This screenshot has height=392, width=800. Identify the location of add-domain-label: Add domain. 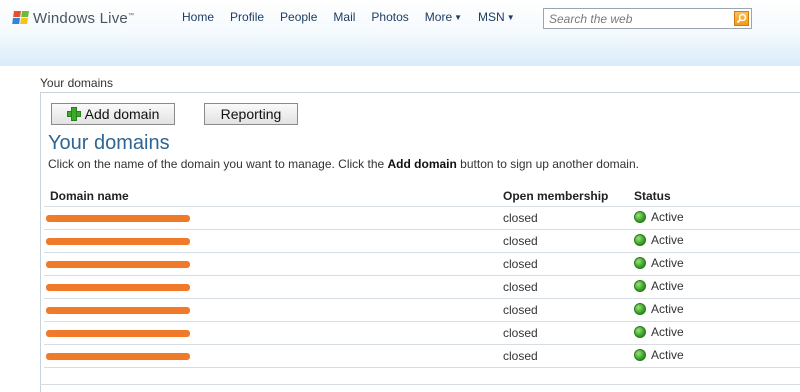
(122, 114).